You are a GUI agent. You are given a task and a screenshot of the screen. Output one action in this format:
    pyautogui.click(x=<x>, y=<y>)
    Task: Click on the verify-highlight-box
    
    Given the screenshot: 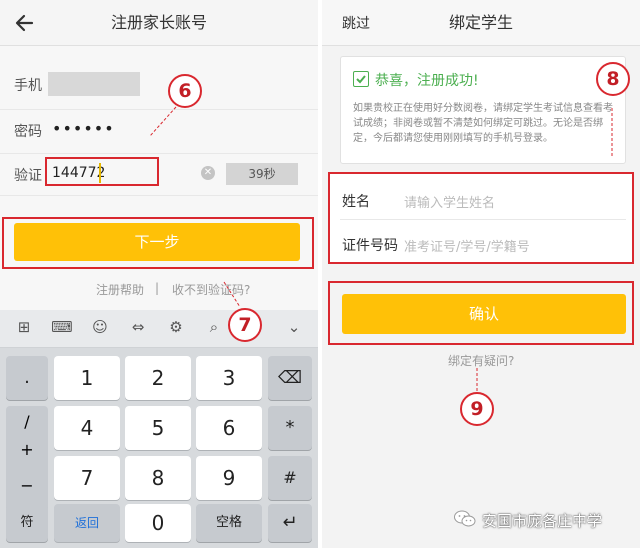 What is the action you would take?
    pyautogui.click(x=102, y=171)
    